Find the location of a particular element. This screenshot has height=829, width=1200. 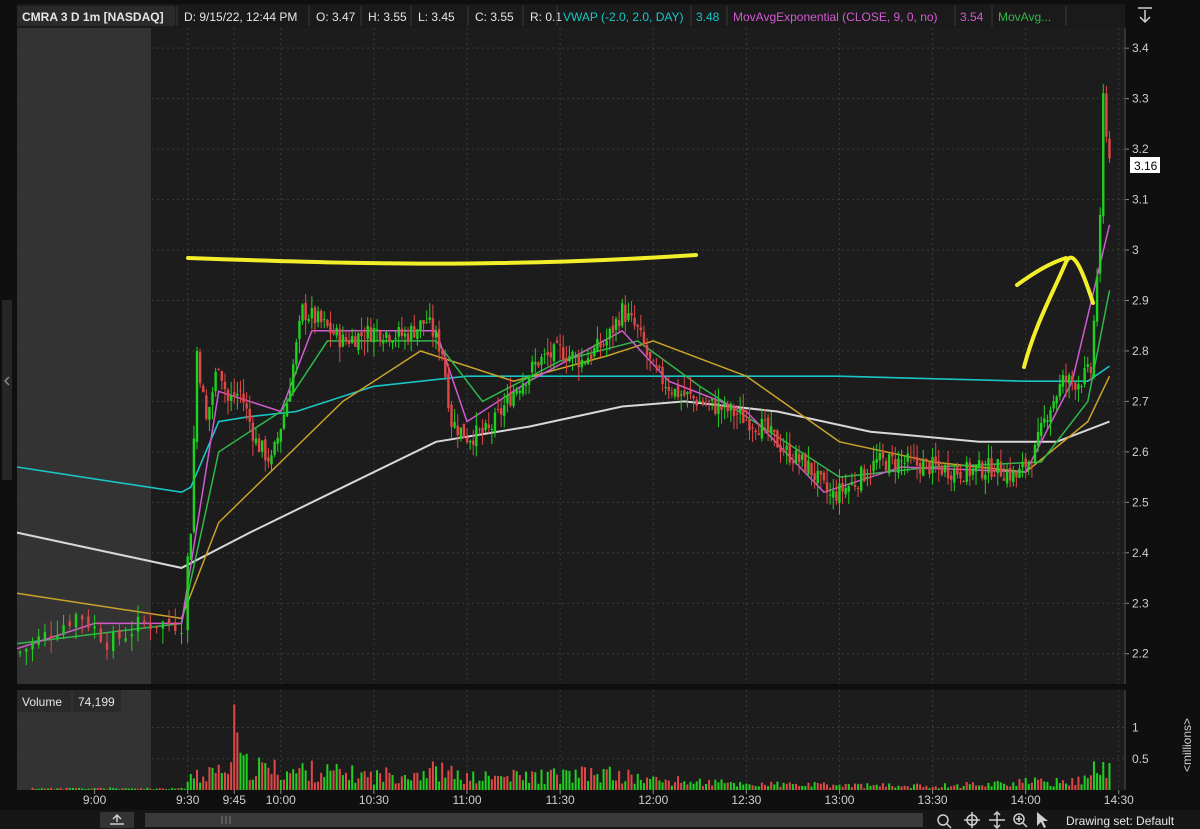

time-tick-label: 11:00 is located at coordinates (466, 800).